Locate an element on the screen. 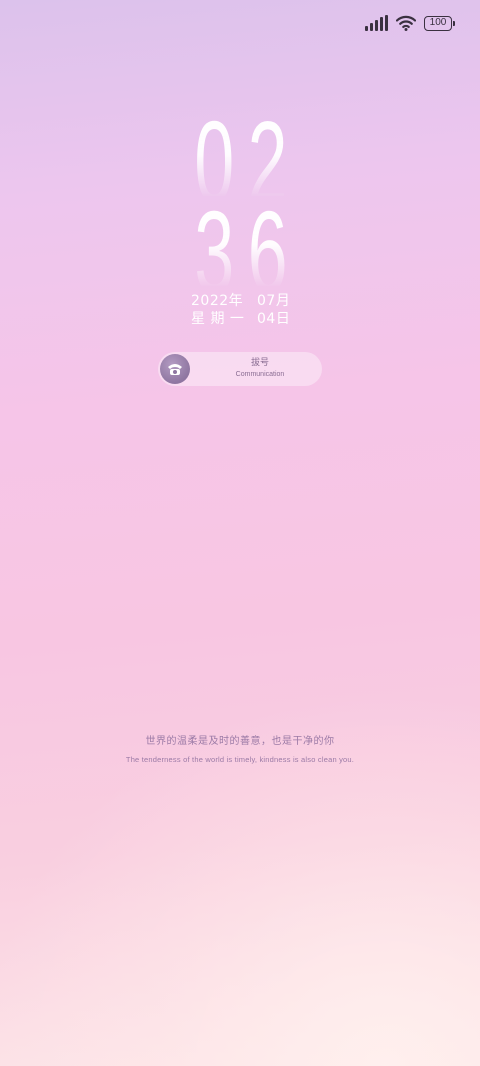 This screenshot has height=1066, width=480. date-row-bottom: 星 期 一 04日 is located at coordinates (240, 319).